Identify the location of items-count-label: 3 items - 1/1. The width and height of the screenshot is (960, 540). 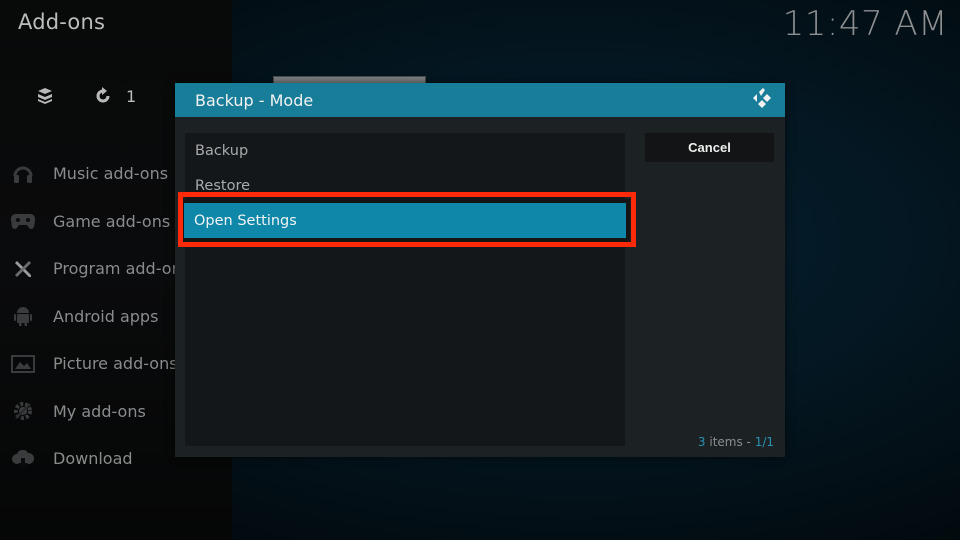
(736, 442).